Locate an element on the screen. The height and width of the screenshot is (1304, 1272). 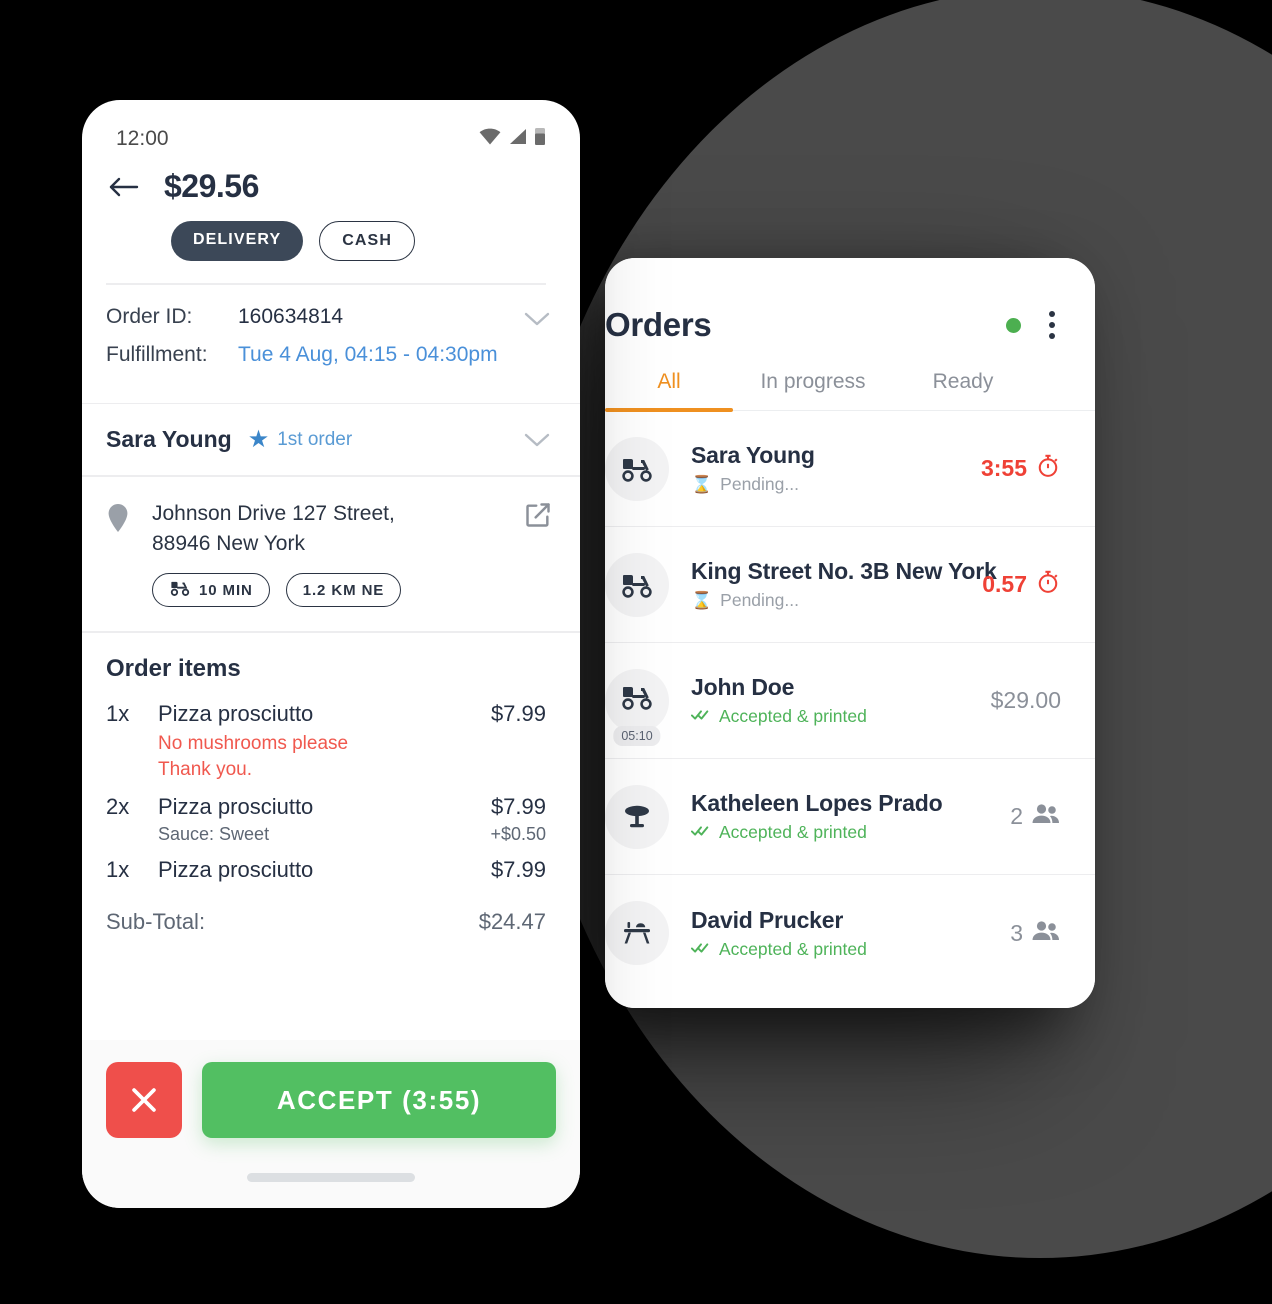
order-item-row: 2x Pizza prosciutto $7.99 is located at coordinates (326, 807).